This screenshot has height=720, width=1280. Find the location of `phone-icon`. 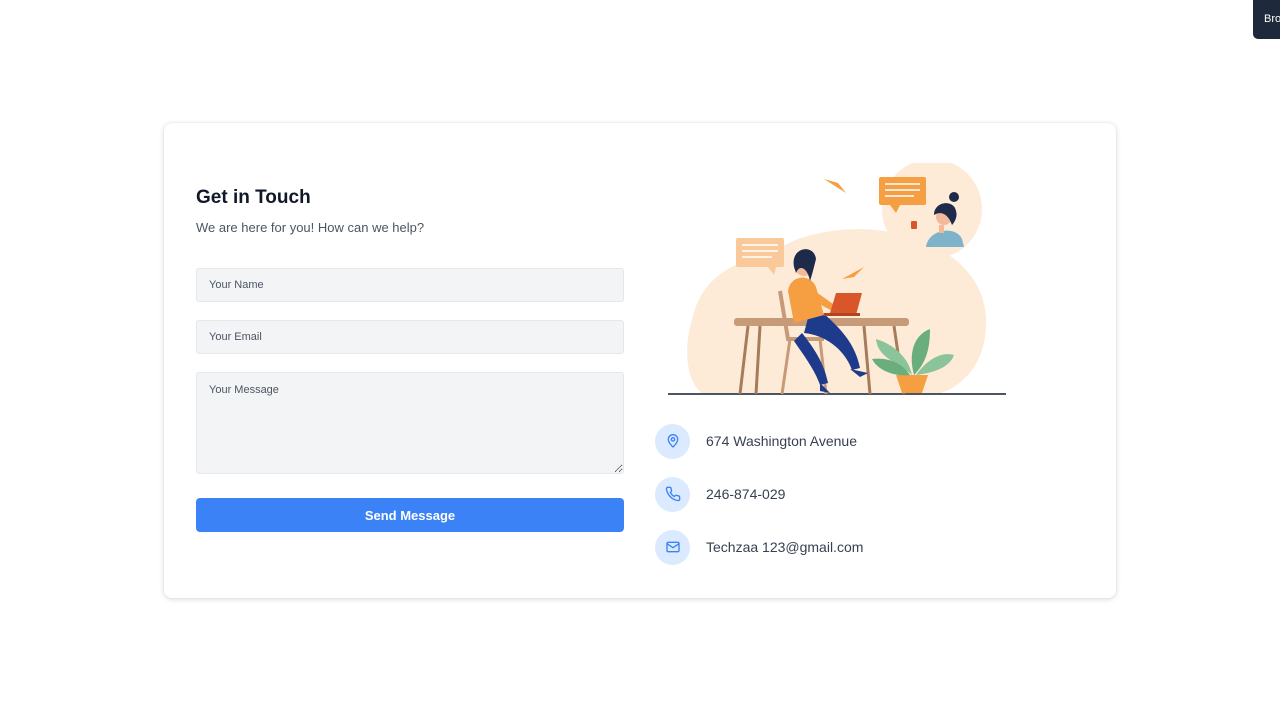

phone-icon is located at coordinates (672, 494).